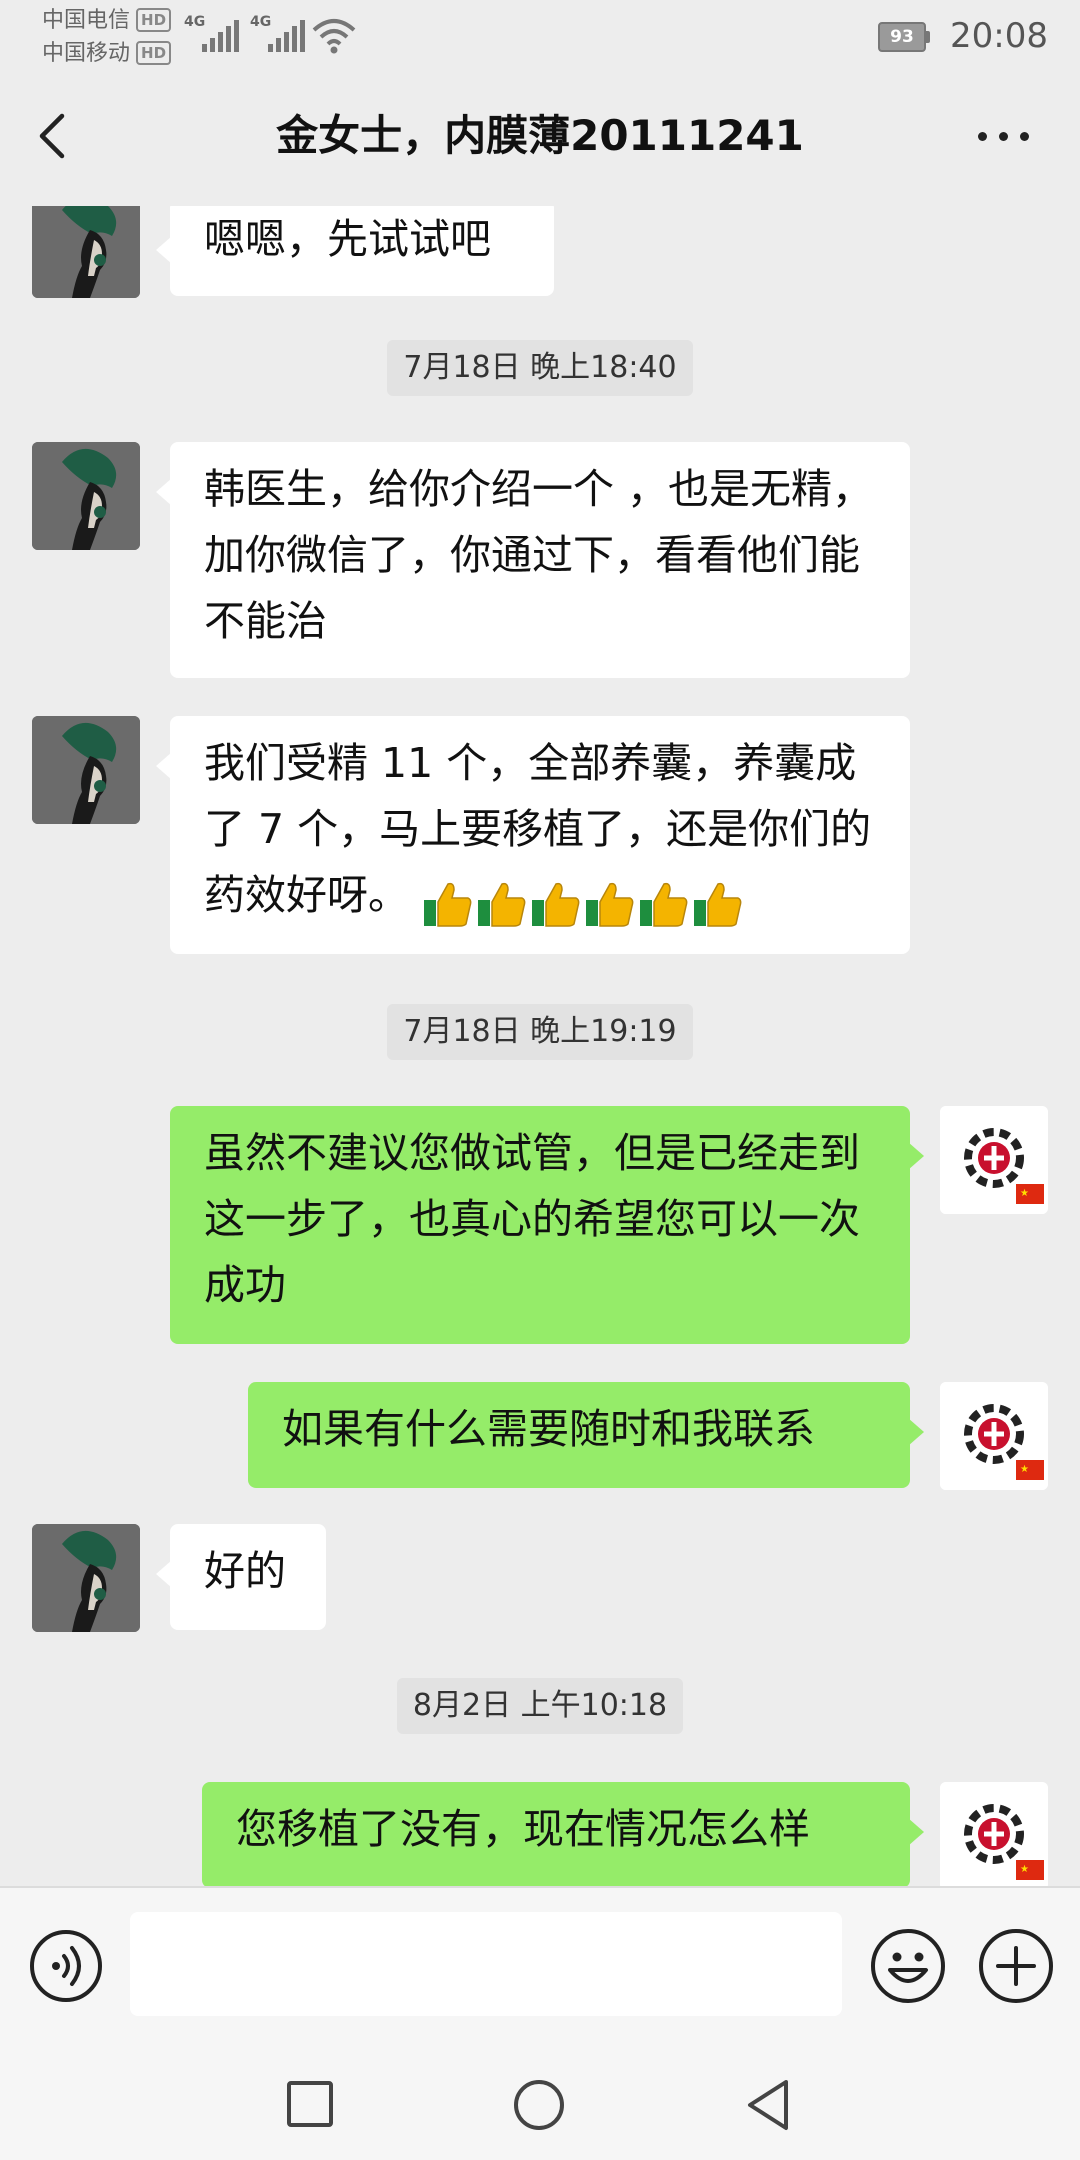 The image size is (1080, 2160). I want to click on wifi-icon, so click(334, 36).